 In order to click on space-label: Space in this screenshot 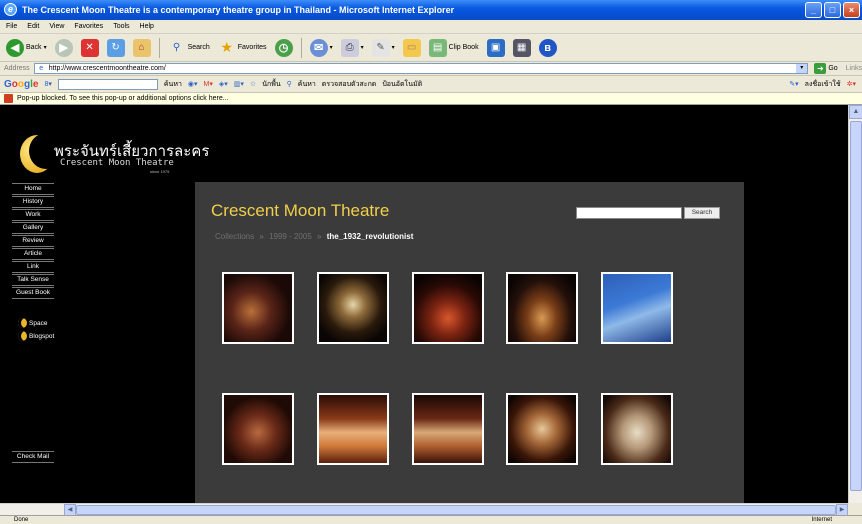, I will do `click(38, 323)`.